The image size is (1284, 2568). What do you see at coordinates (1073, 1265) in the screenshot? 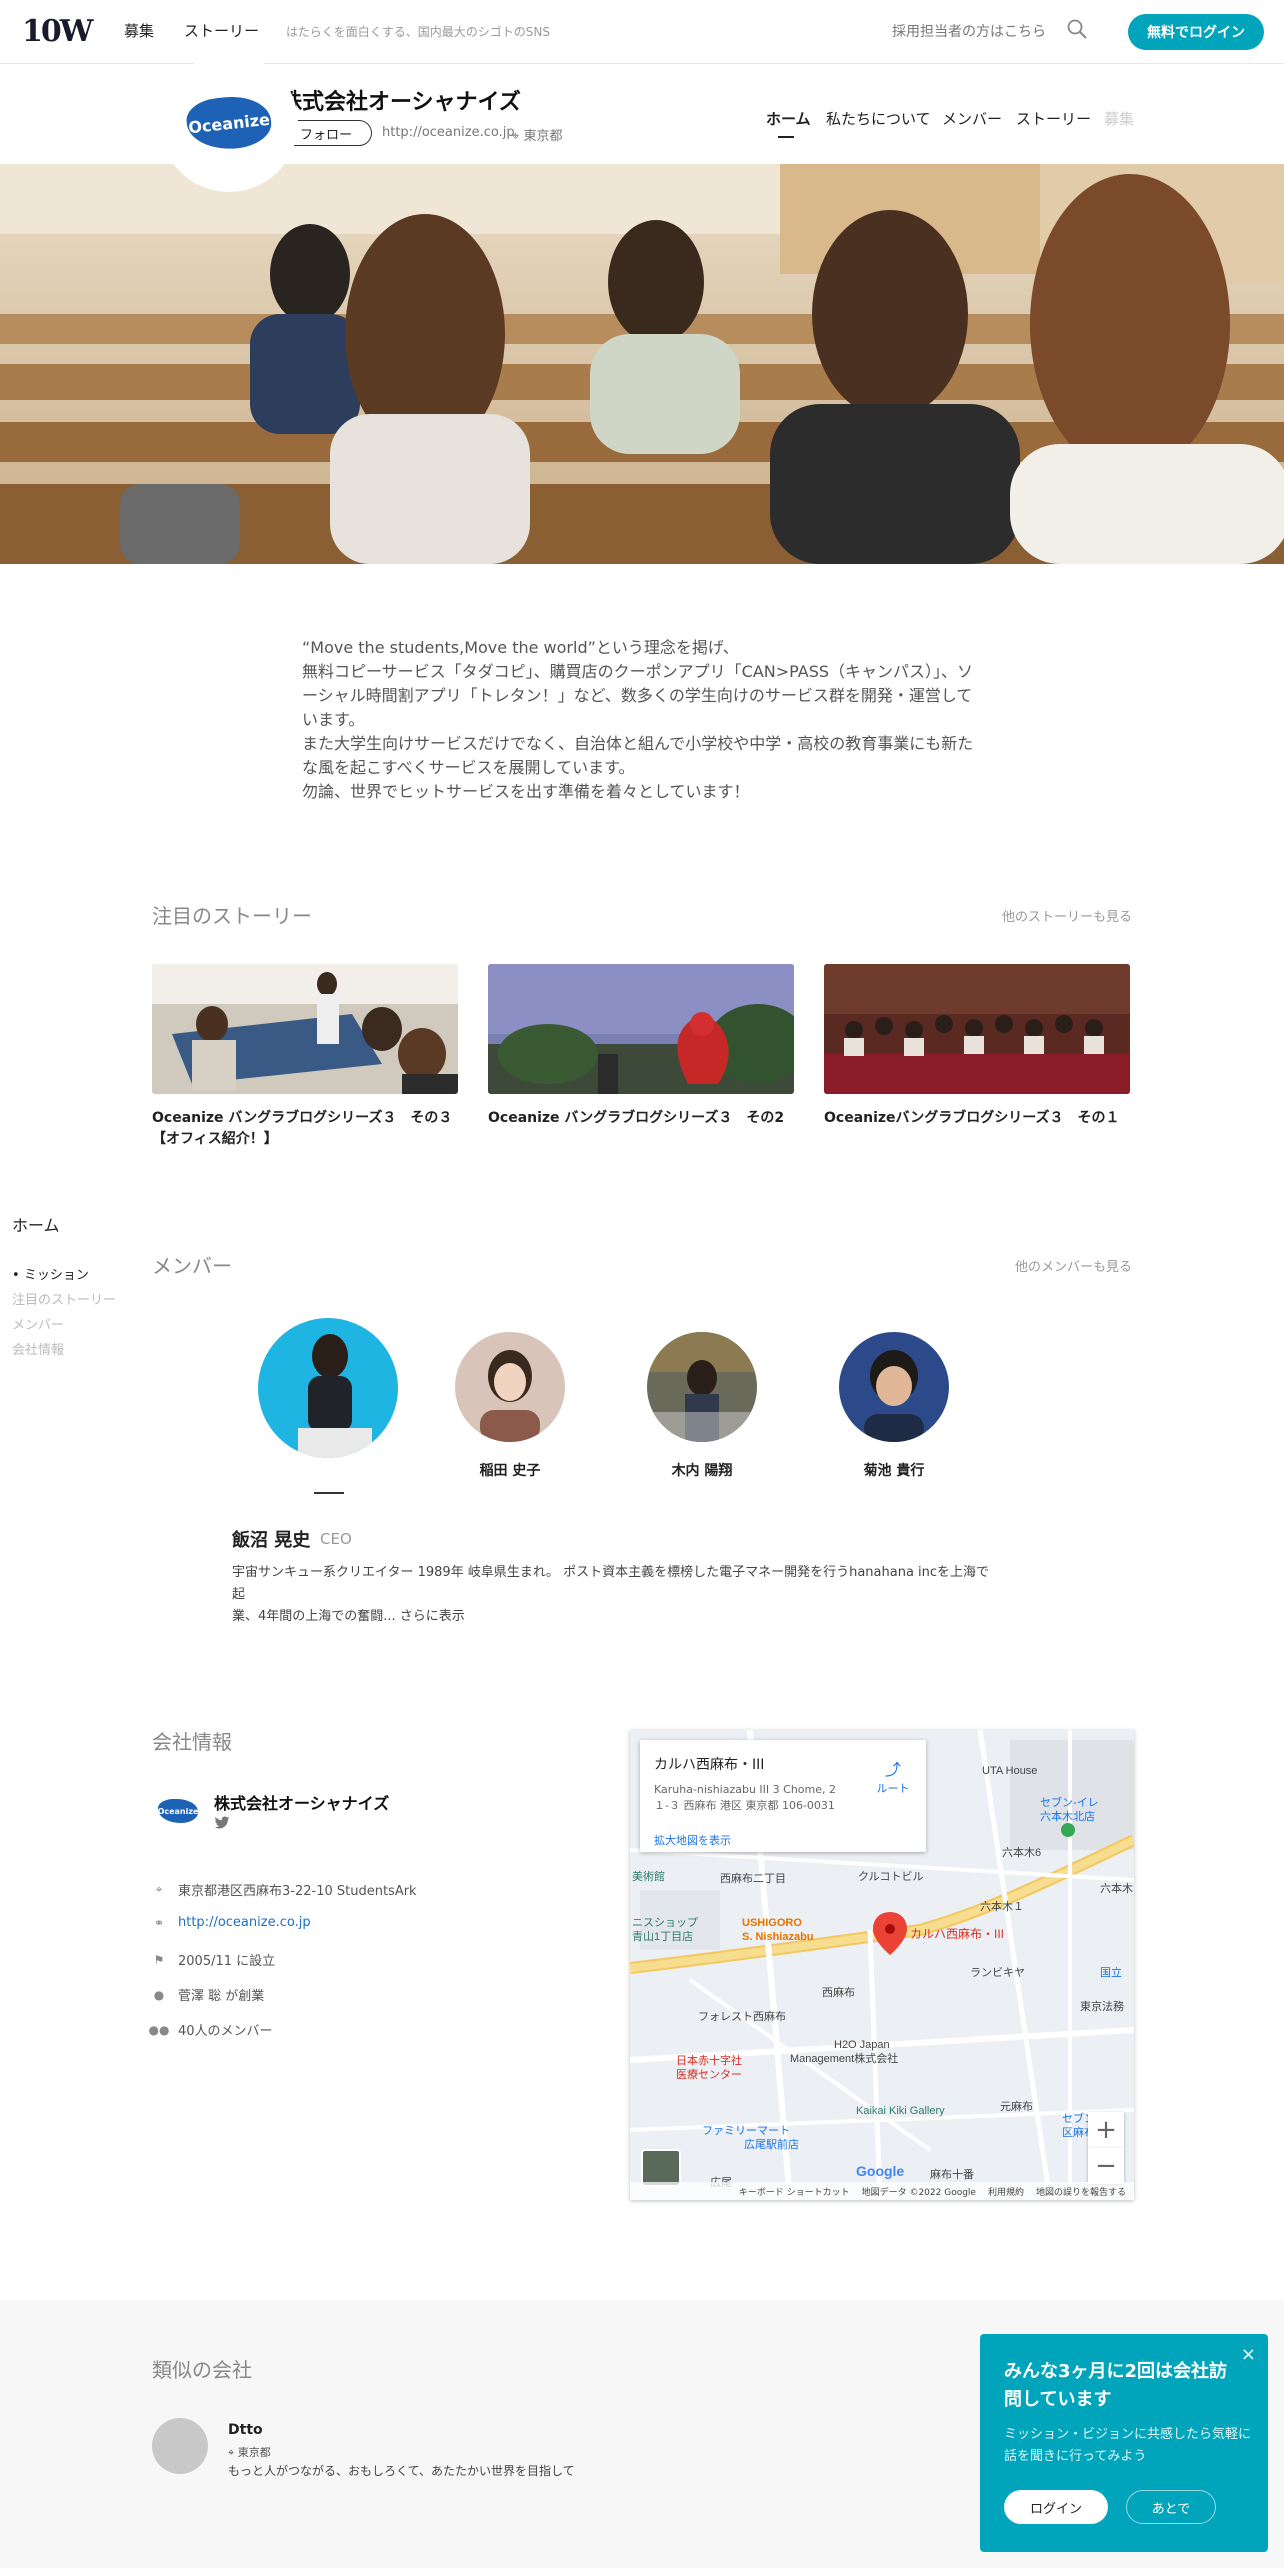
I see `members-more-link: 他のメンバーも見る` at bounding box center [1073, 1265].